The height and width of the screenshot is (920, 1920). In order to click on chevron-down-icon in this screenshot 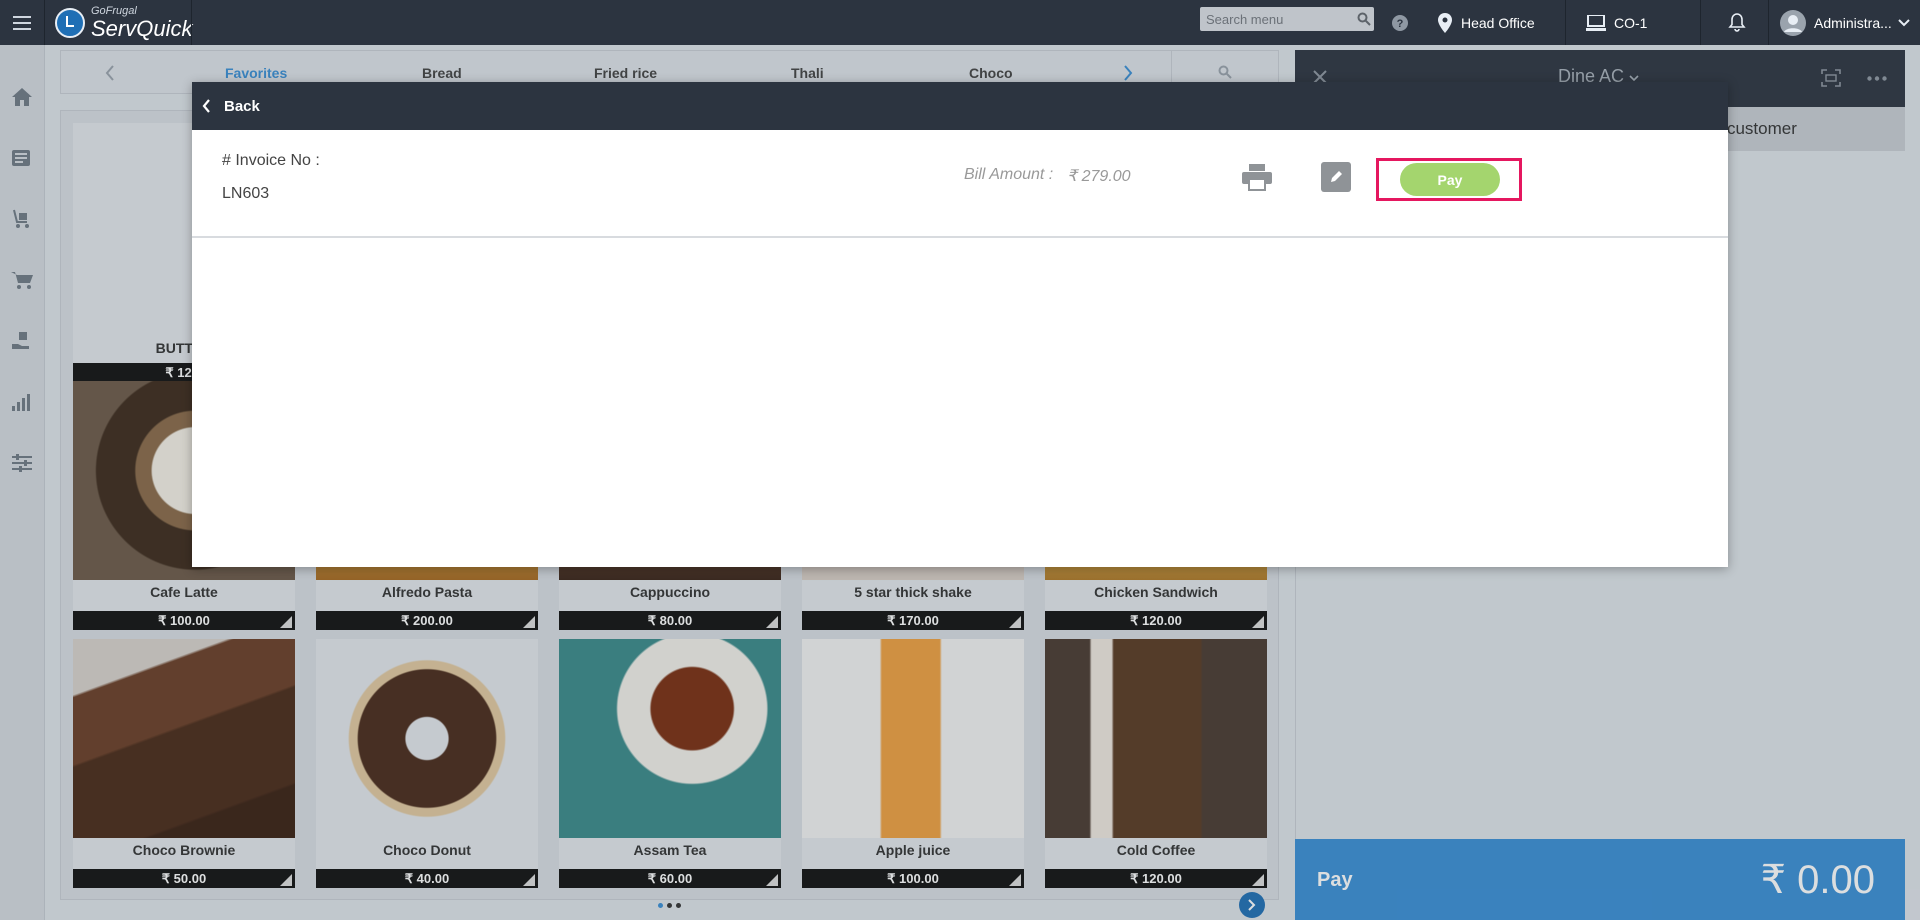, I will do `click(1904, 22)`.